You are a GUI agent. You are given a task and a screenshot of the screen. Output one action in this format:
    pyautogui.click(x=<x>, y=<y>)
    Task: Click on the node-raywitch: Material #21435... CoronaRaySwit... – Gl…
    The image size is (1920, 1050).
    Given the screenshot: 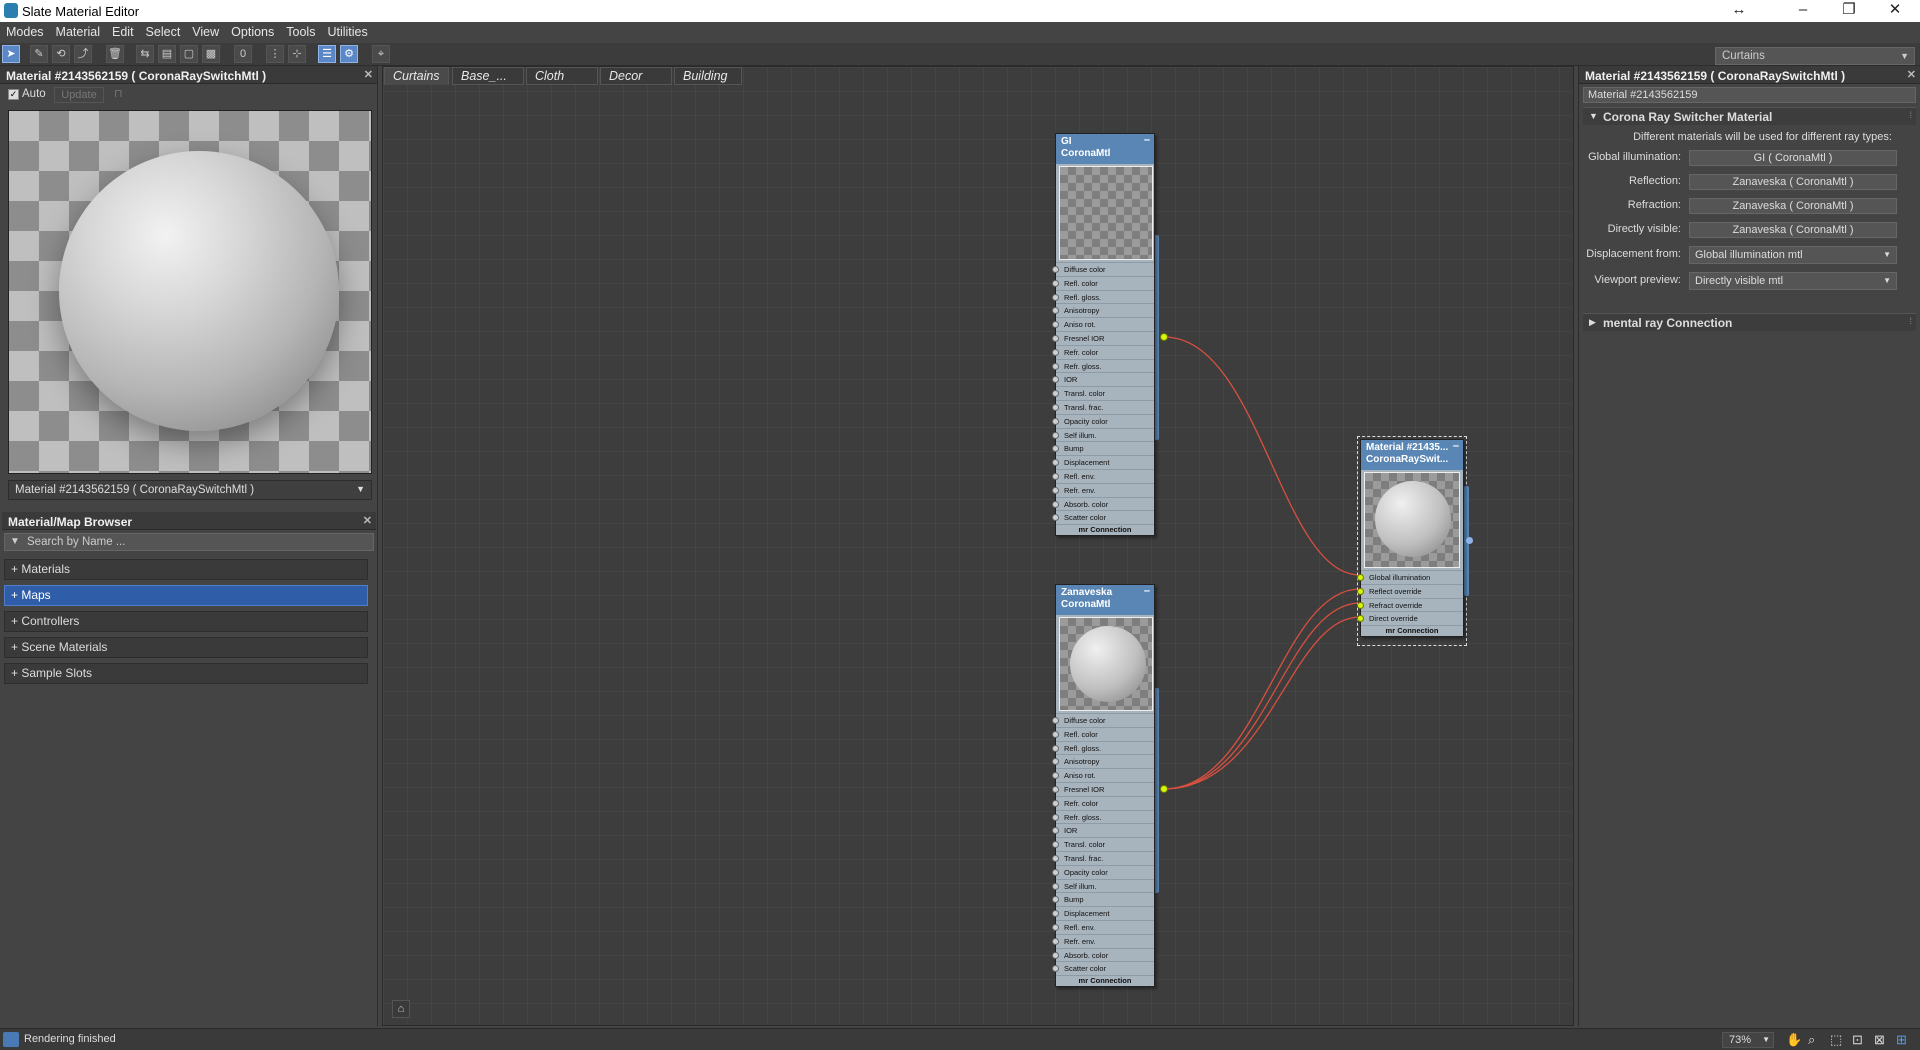 What is the action you would take?
    pyautogui.click(x=1410, y=538)
    